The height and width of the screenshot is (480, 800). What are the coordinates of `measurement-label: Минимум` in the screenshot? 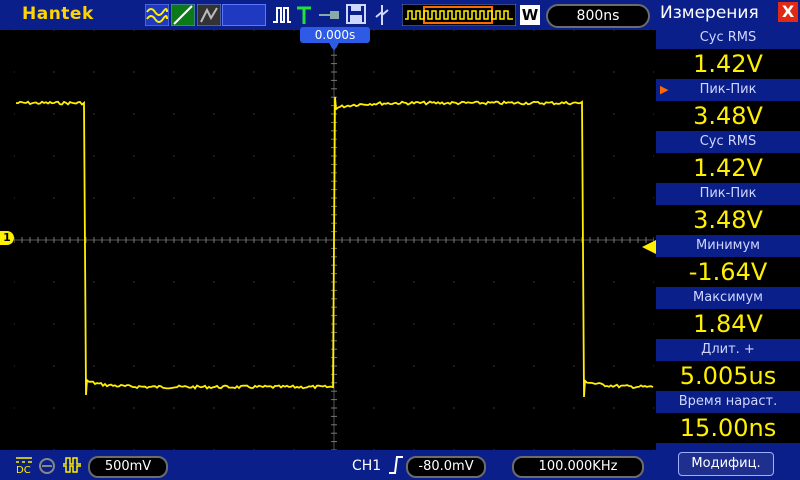 It's located at (728, 246).